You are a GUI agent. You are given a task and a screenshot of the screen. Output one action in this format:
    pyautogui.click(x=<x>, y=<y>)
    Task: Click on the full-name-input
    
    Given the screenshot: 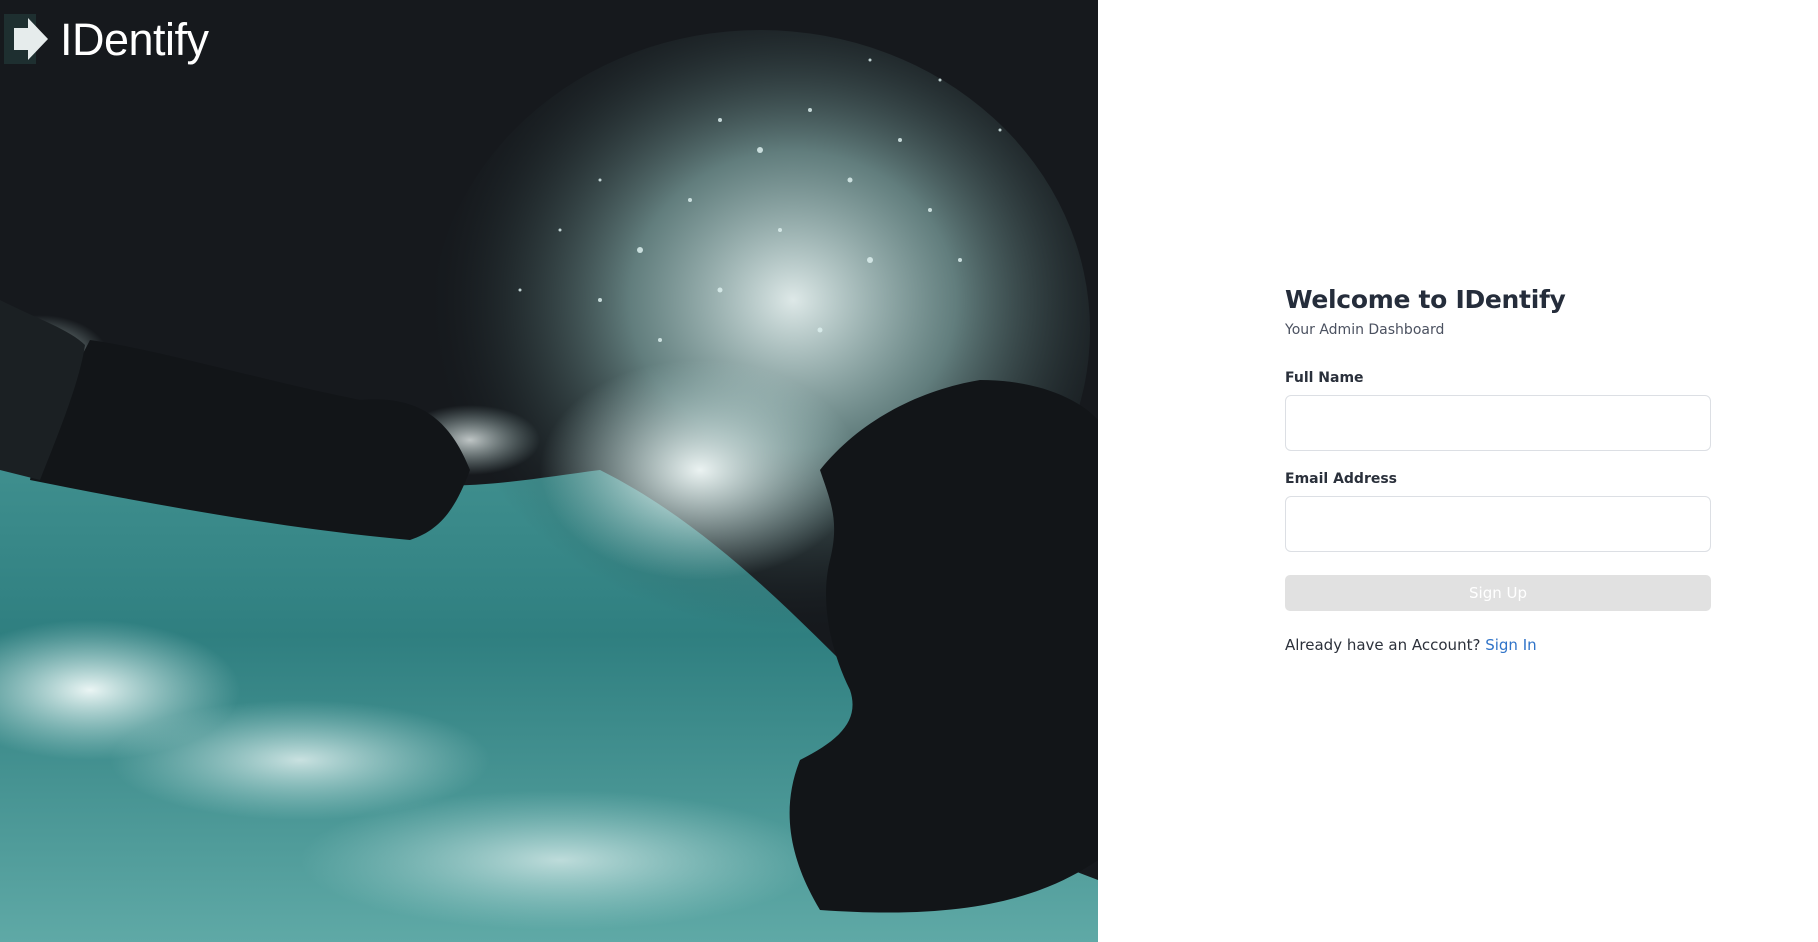 What is the action you would take?
    pyautogui.click(x=1498, y=423)
    